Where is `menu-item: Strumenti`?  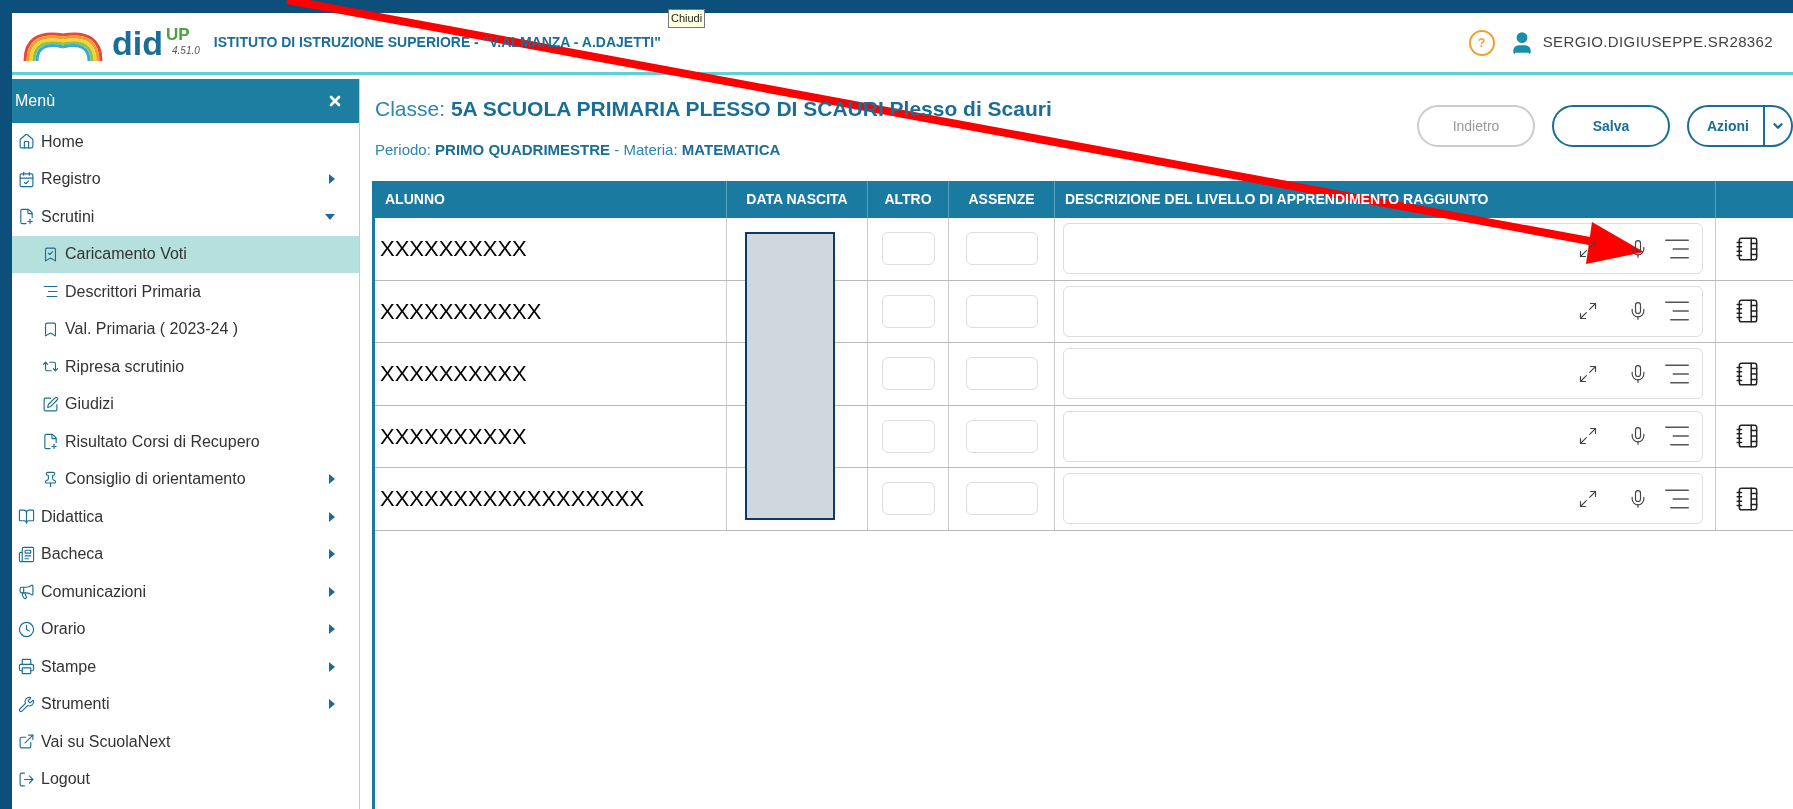
menu-item: Strumenti is located at coordinates (185, 704).